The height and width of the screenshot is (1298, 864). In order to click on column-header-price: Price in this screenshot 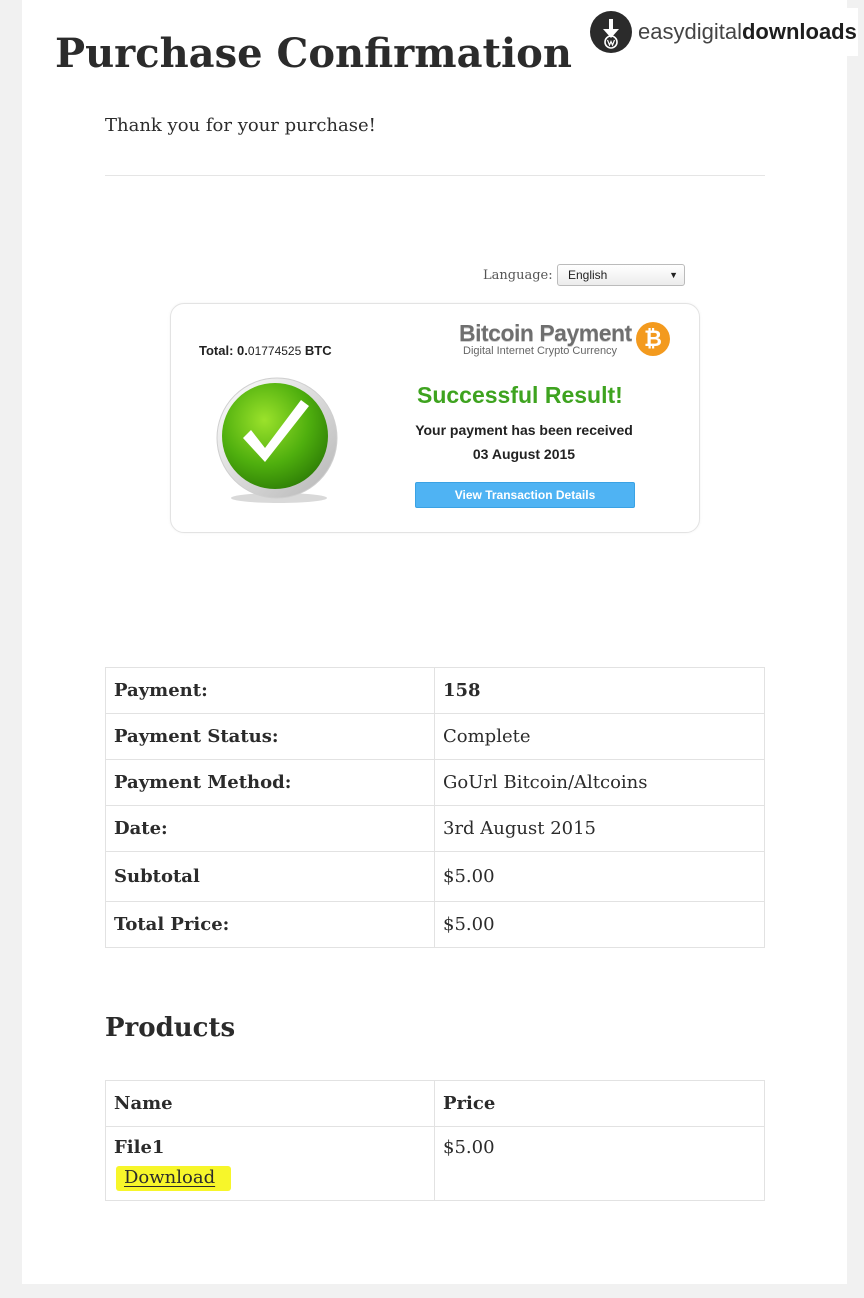, I will do `click(599, 1103)`.